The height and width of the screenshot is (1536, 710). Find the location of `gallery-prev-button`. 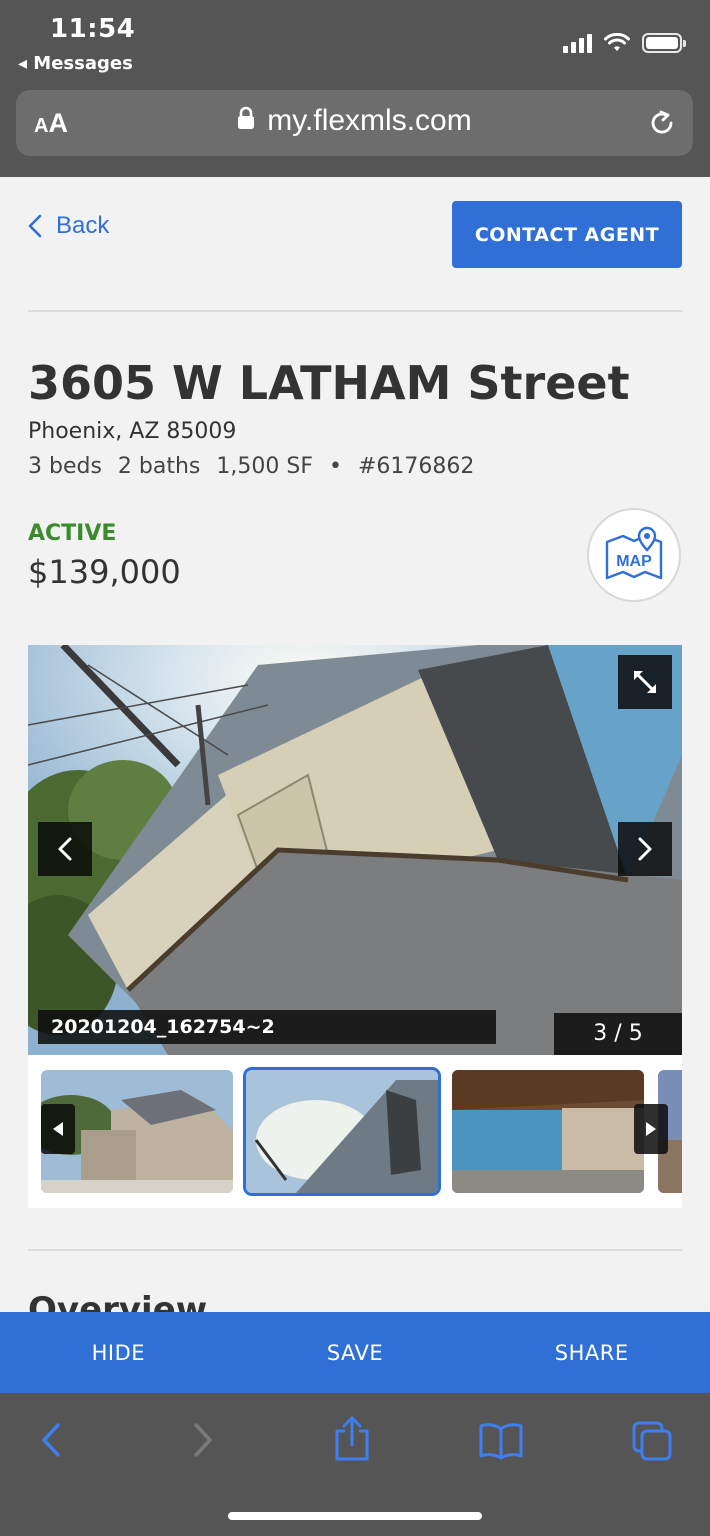

gallery-prev-button is located at coordinates (65, 849).